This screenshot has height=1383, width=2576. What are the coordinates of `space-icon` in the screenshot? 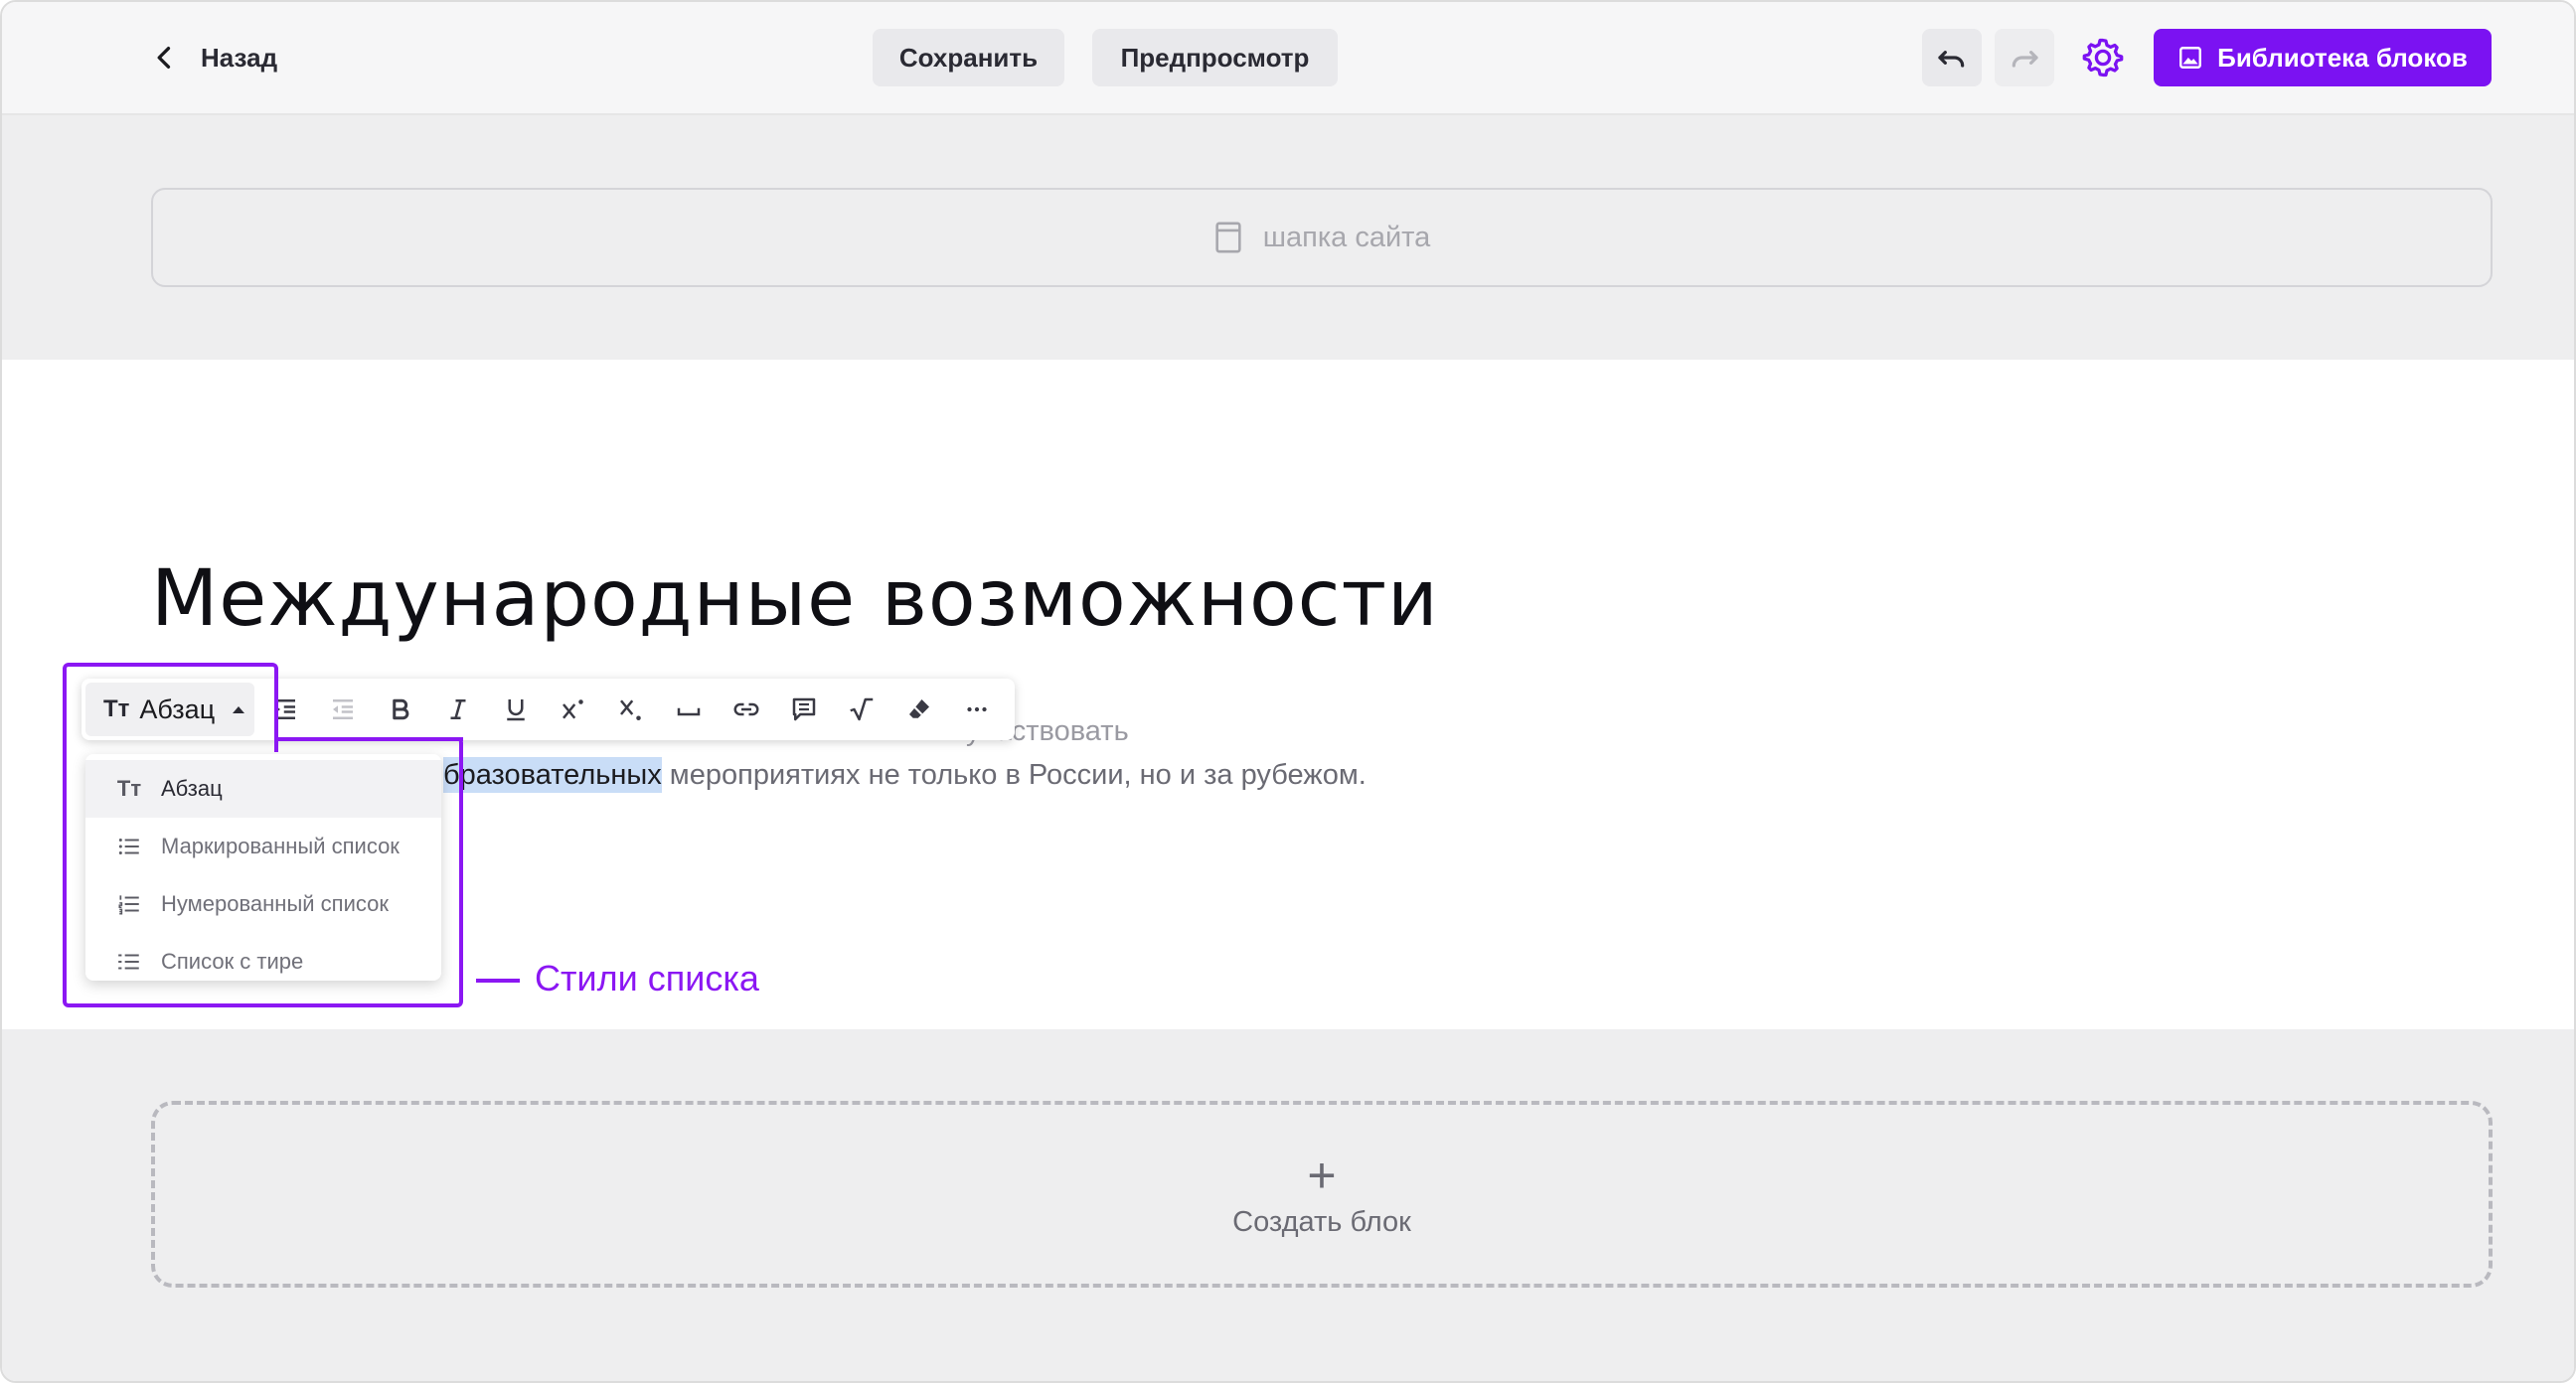 It's located at (689, 709).